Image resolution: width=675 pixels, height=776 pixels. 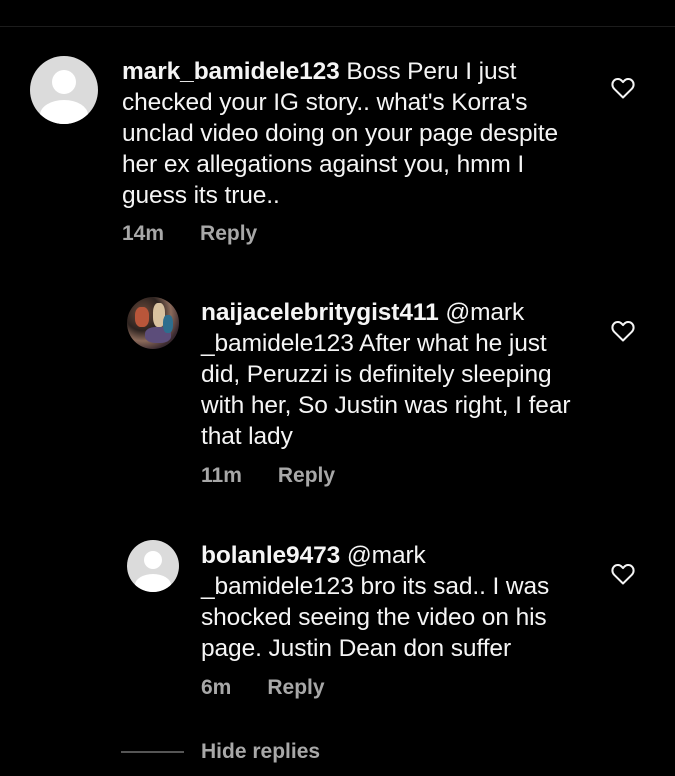 What do you see at coordinates (270, 555) in the screenshot?
I see `comment-username: bolanle9473` at bounding box center [270, 555].